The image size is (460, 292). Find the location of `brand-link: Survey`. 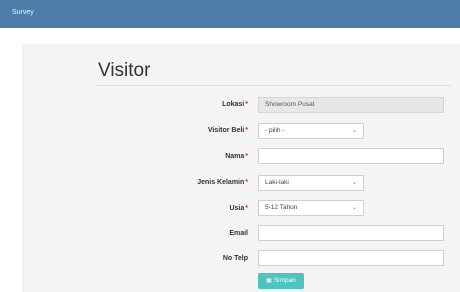

brand-link: Survey is located at coordinates (23, 12).